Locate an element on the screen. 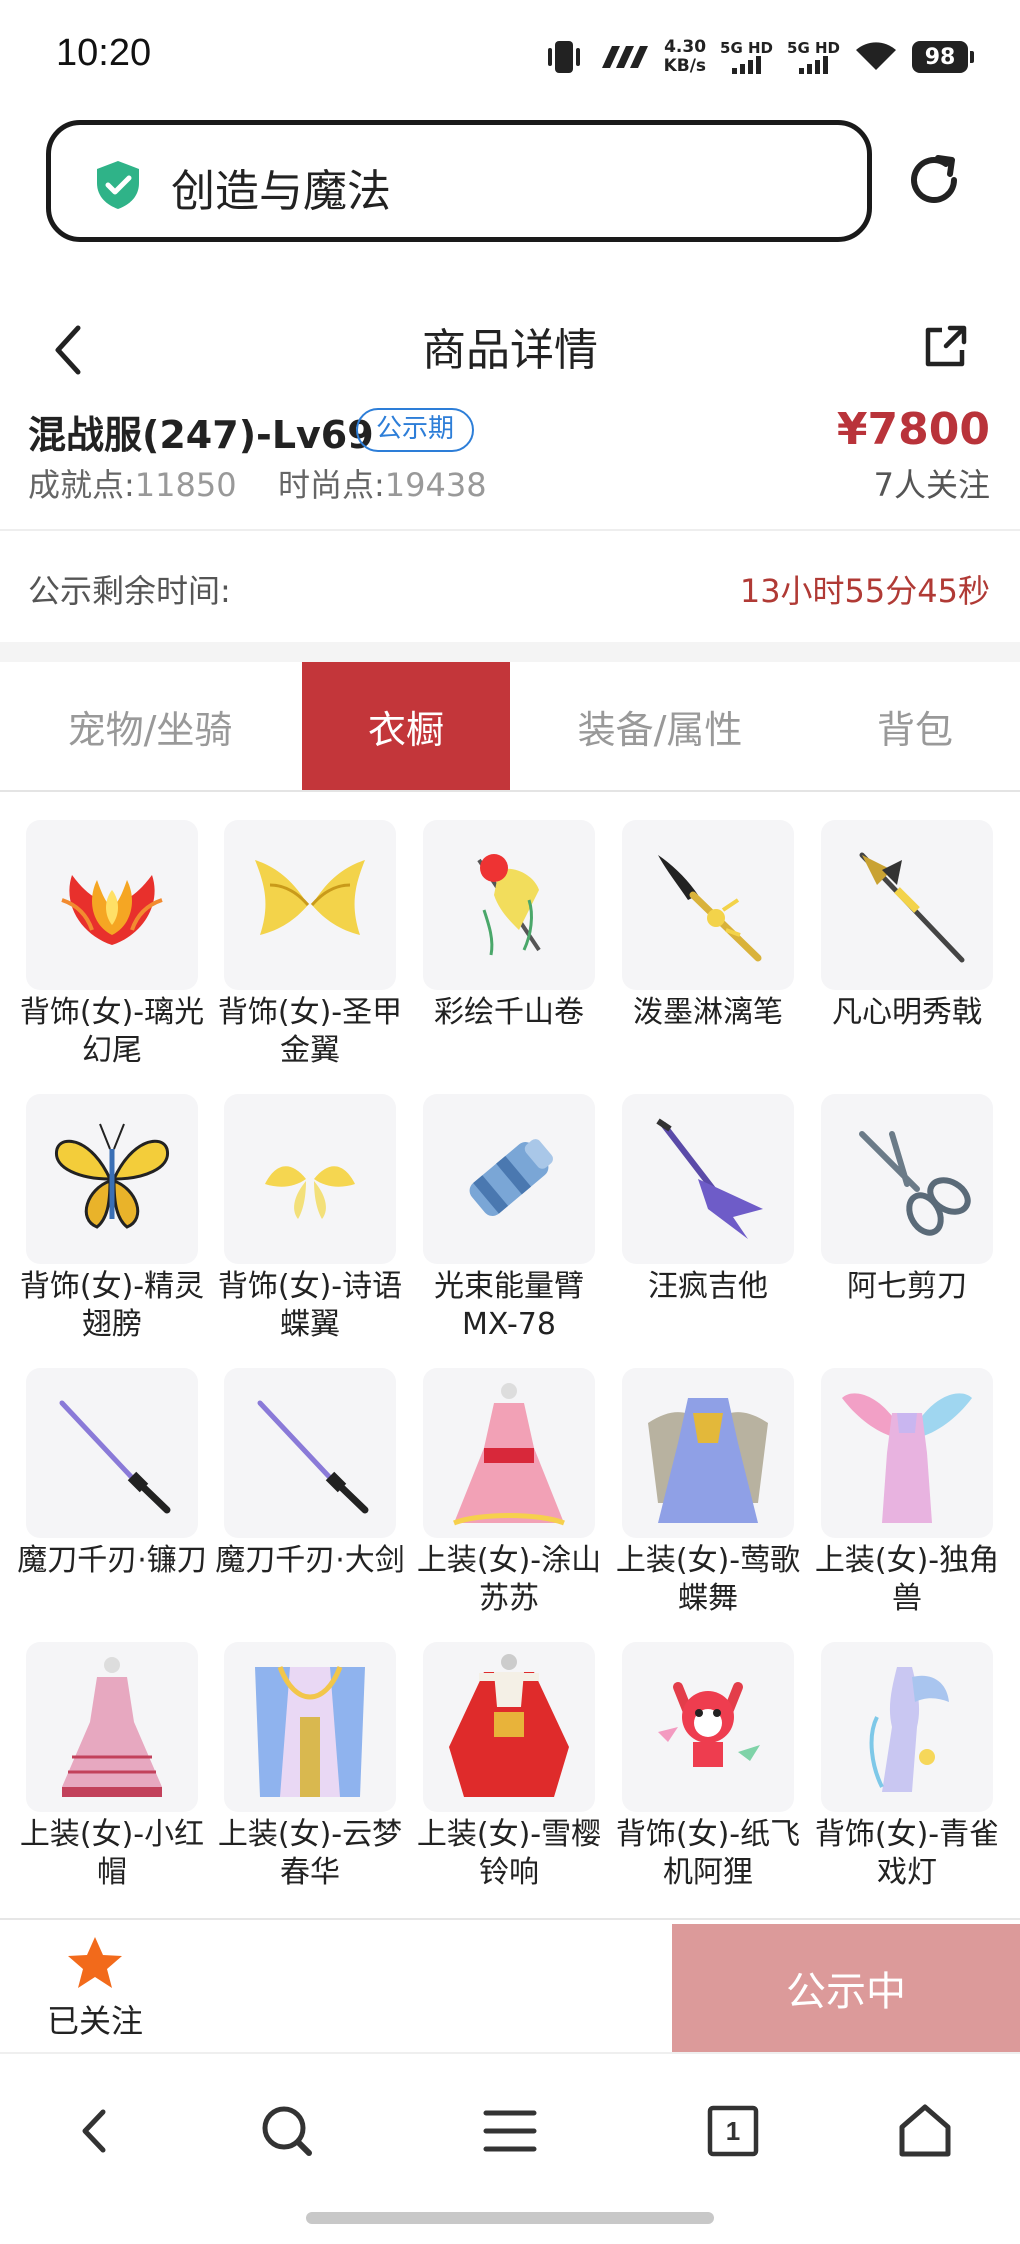 Image resolution: width=1020 pixels, height=2244 pixels. wardrobe-item: 上装(女)-独角兽 is located at coordinates (907, 1493).